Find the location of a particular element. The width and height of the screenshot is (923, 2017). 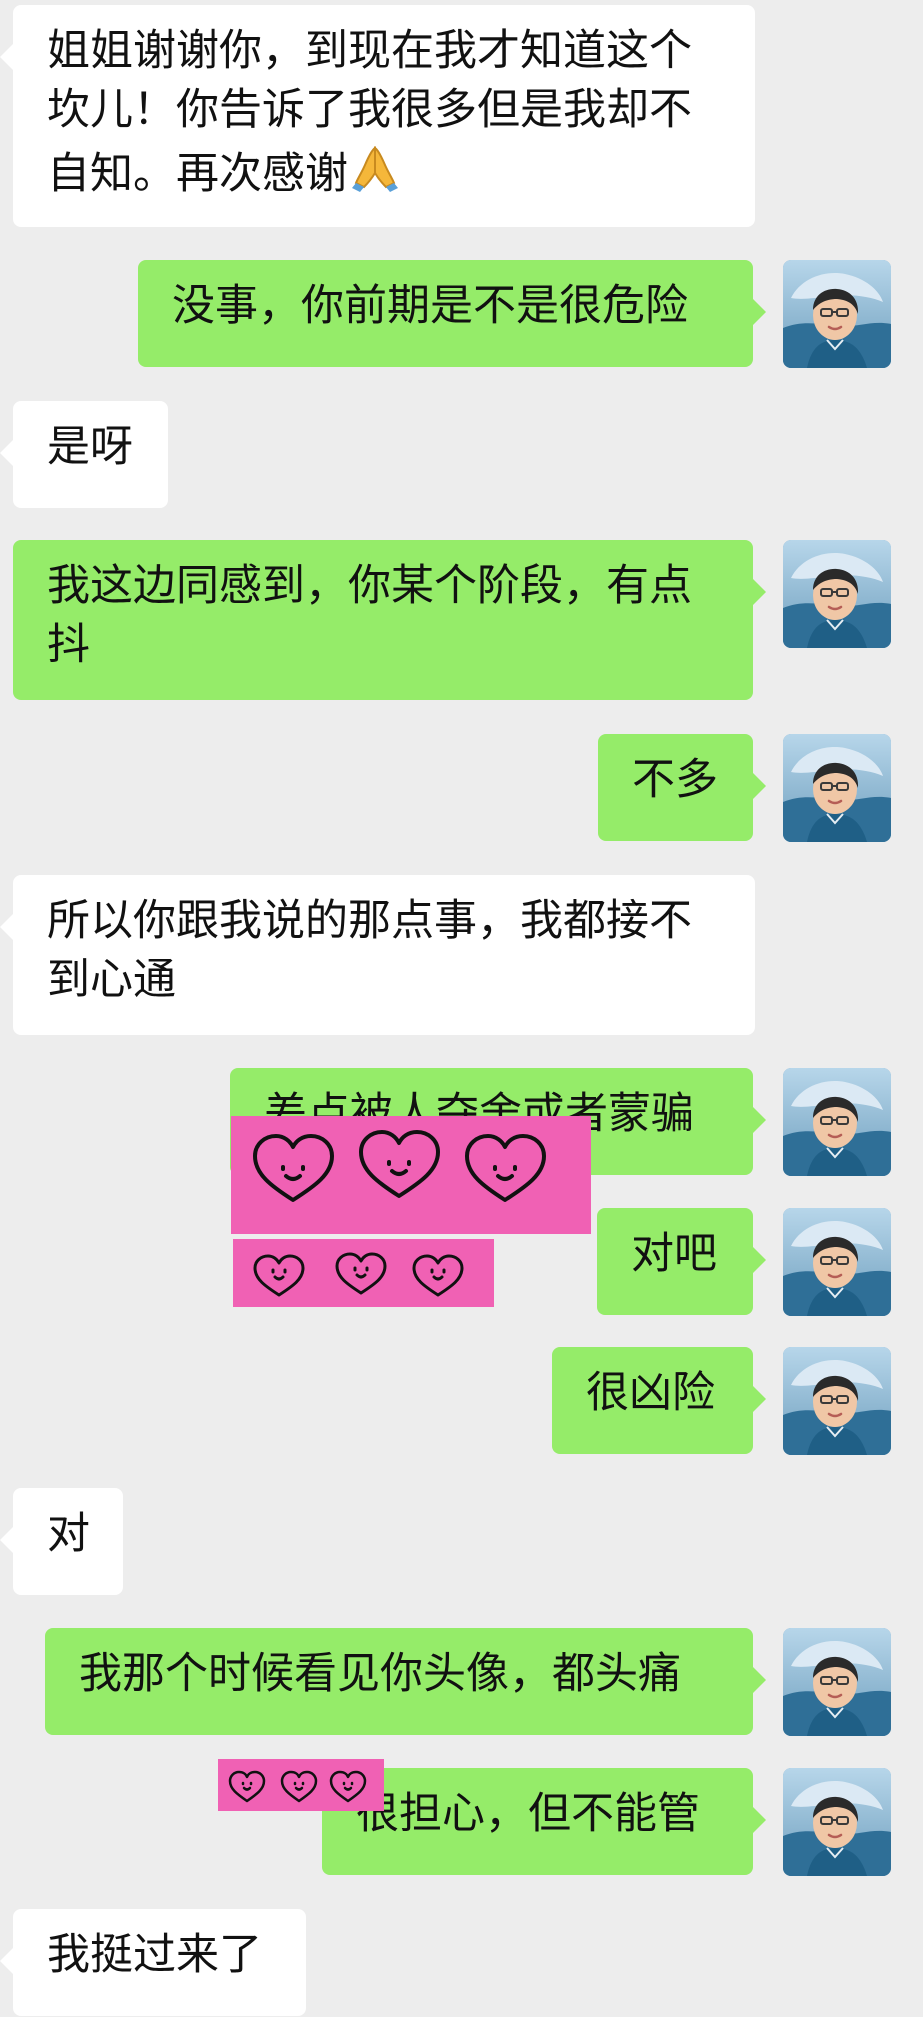

message-bubble: 我那个时候看见你头像，都头痛 is located at coordinates (405, 1681).